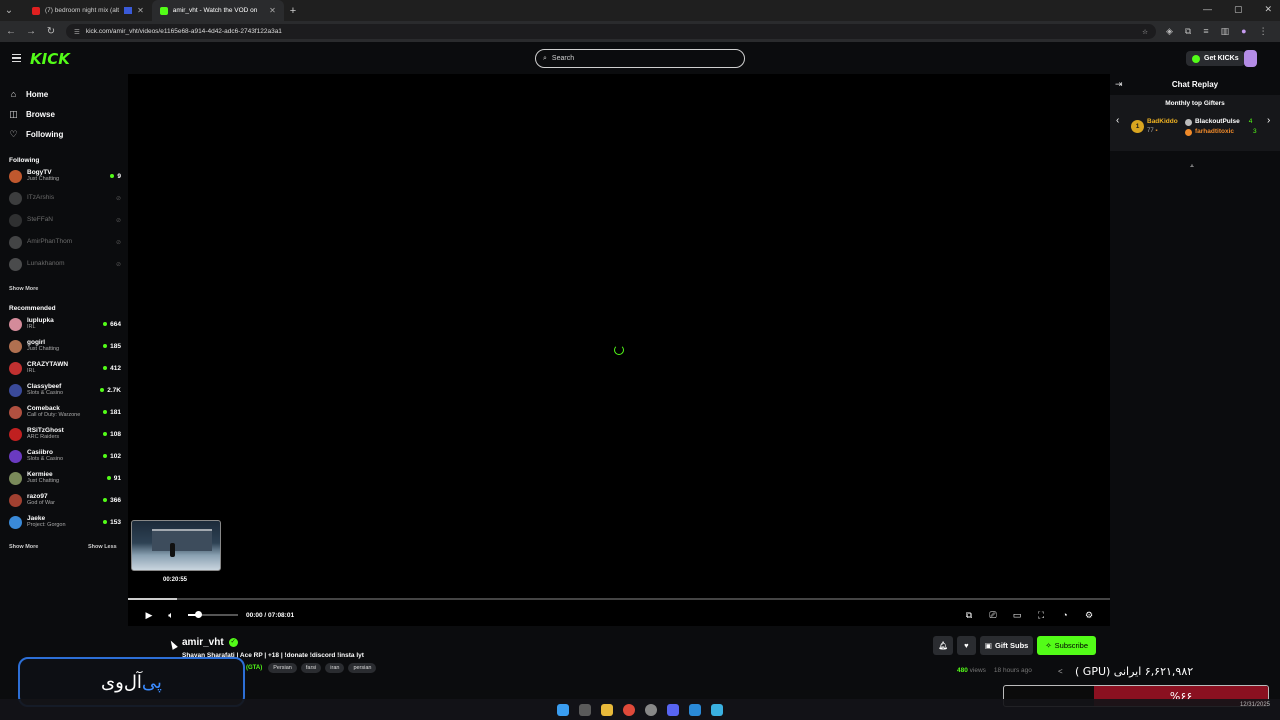 The height and width of the screenshot is (720, 1280). Describe the element at coordinates (23, 547) in the screenshot. I see `show-more-recommended: Show More` at that location.